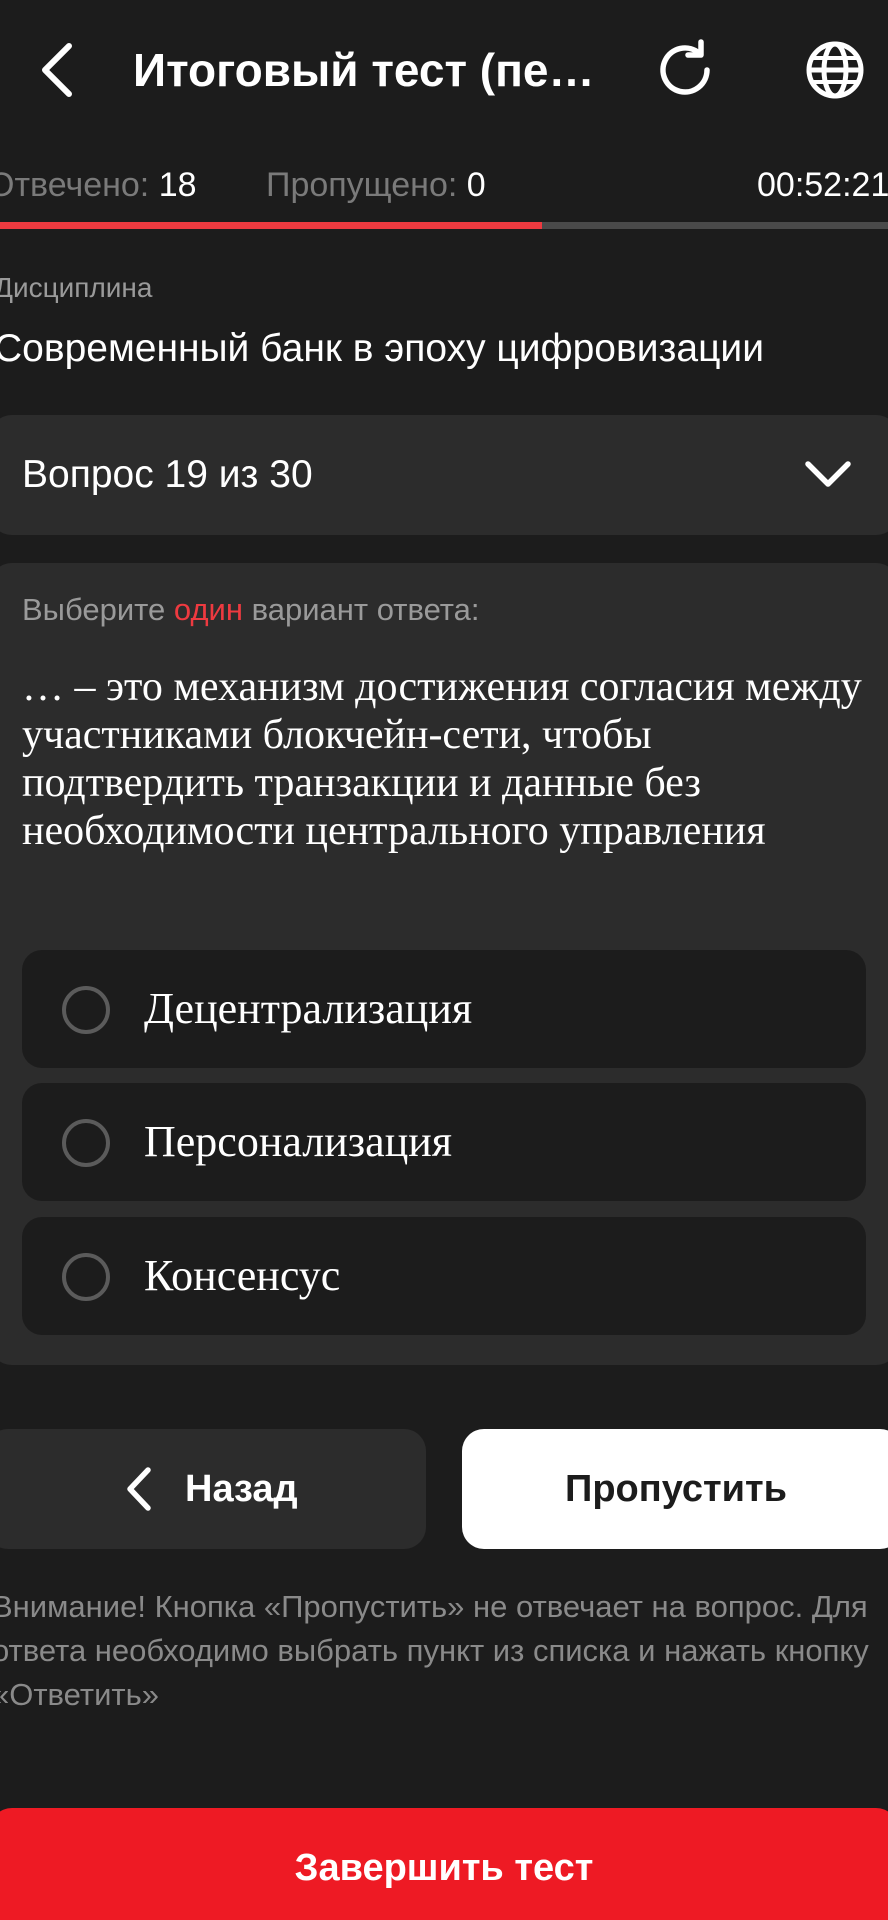 The width and height of the screenshot is (888, 1920). What do you see at coordinates (444, 1276) in the screenshot?
I see `answer-option: Консенсус` at bounding box center [444, 1276].